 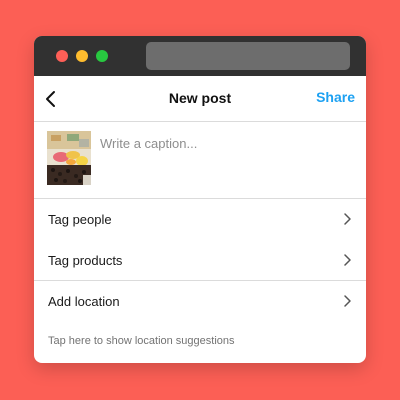 What do you see at coordinates (82, 56) in the screenshot?
I see `minimize-window-button` at bounding box center [82, 56].